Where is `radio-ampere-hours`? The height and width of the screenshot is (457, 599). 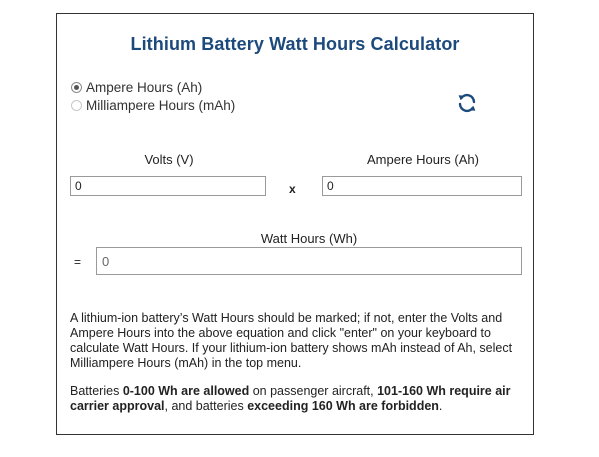
radio-ampere-hours is located at coordinates (76, 87).